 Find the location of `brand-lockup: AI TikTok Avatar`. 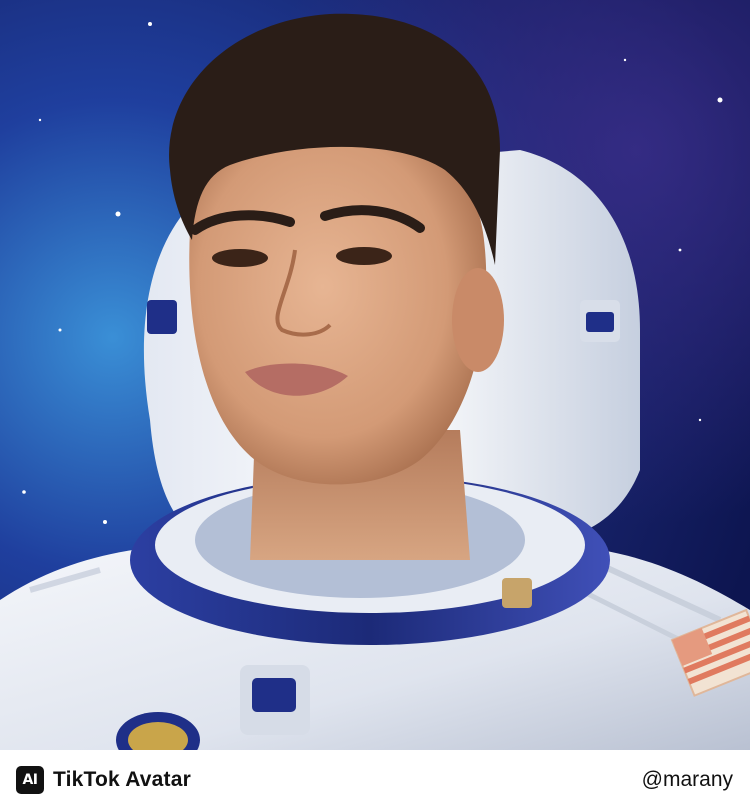

brand-lockup: AI TikTok Avatar is located at coordinates (103, 780).